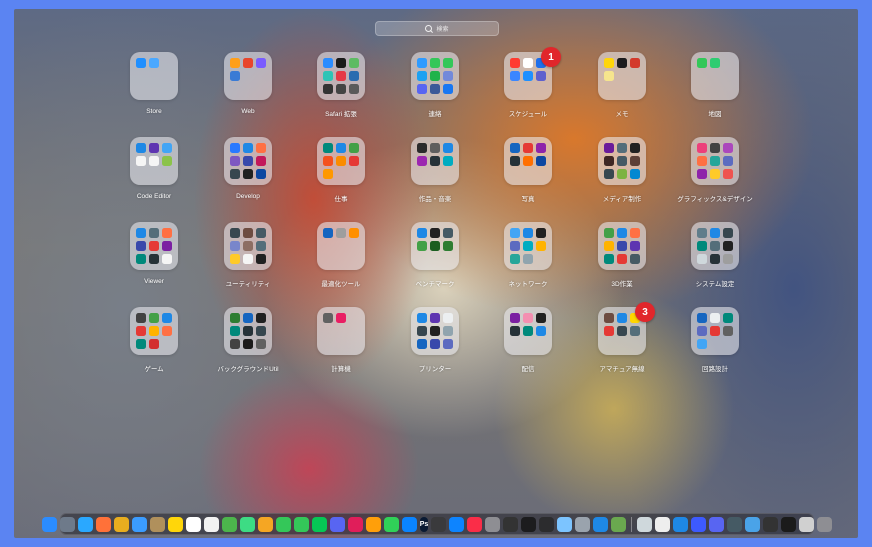 The height and width of the screenshot is (547, 872). I want to click on preview-icon, so click(565, 524).